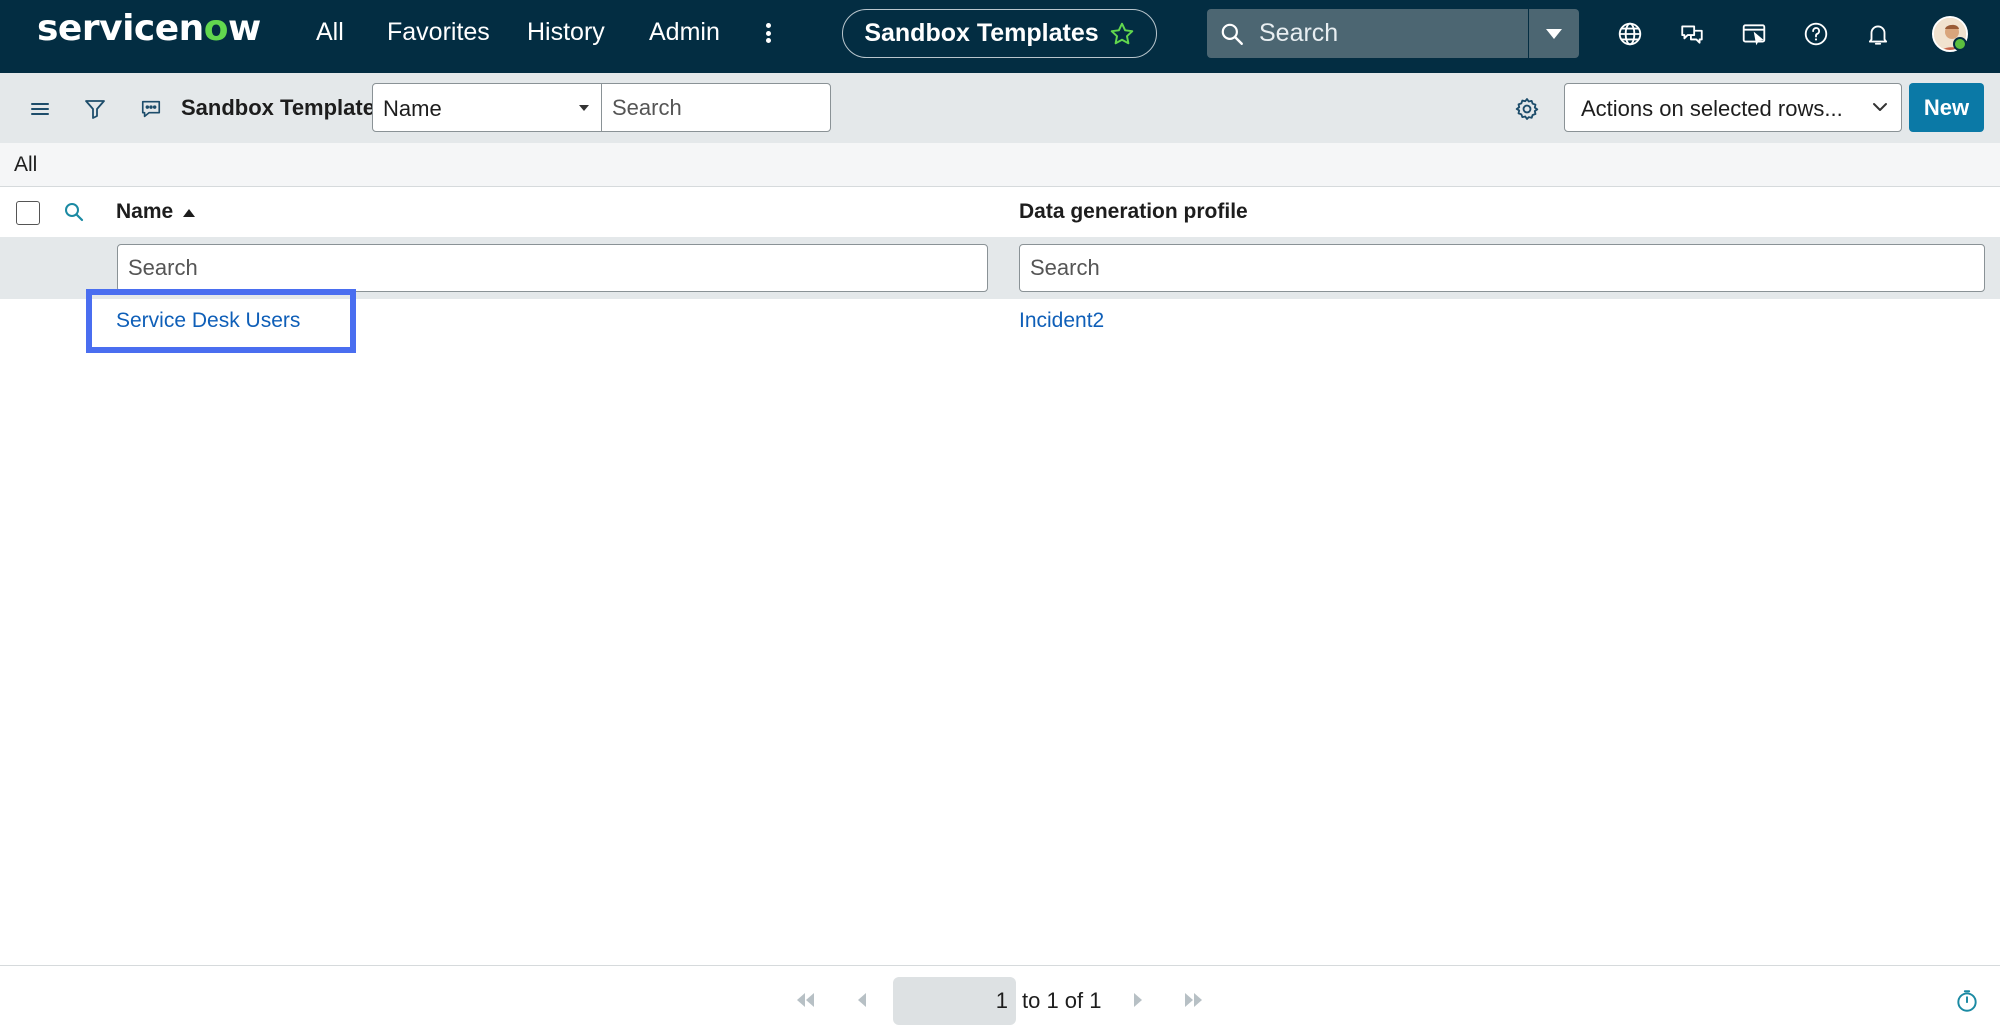 Image resolution: width=2000 pixels, height=1034 pixels. I want to click on page-number-input: 1, so click(954, 1001).